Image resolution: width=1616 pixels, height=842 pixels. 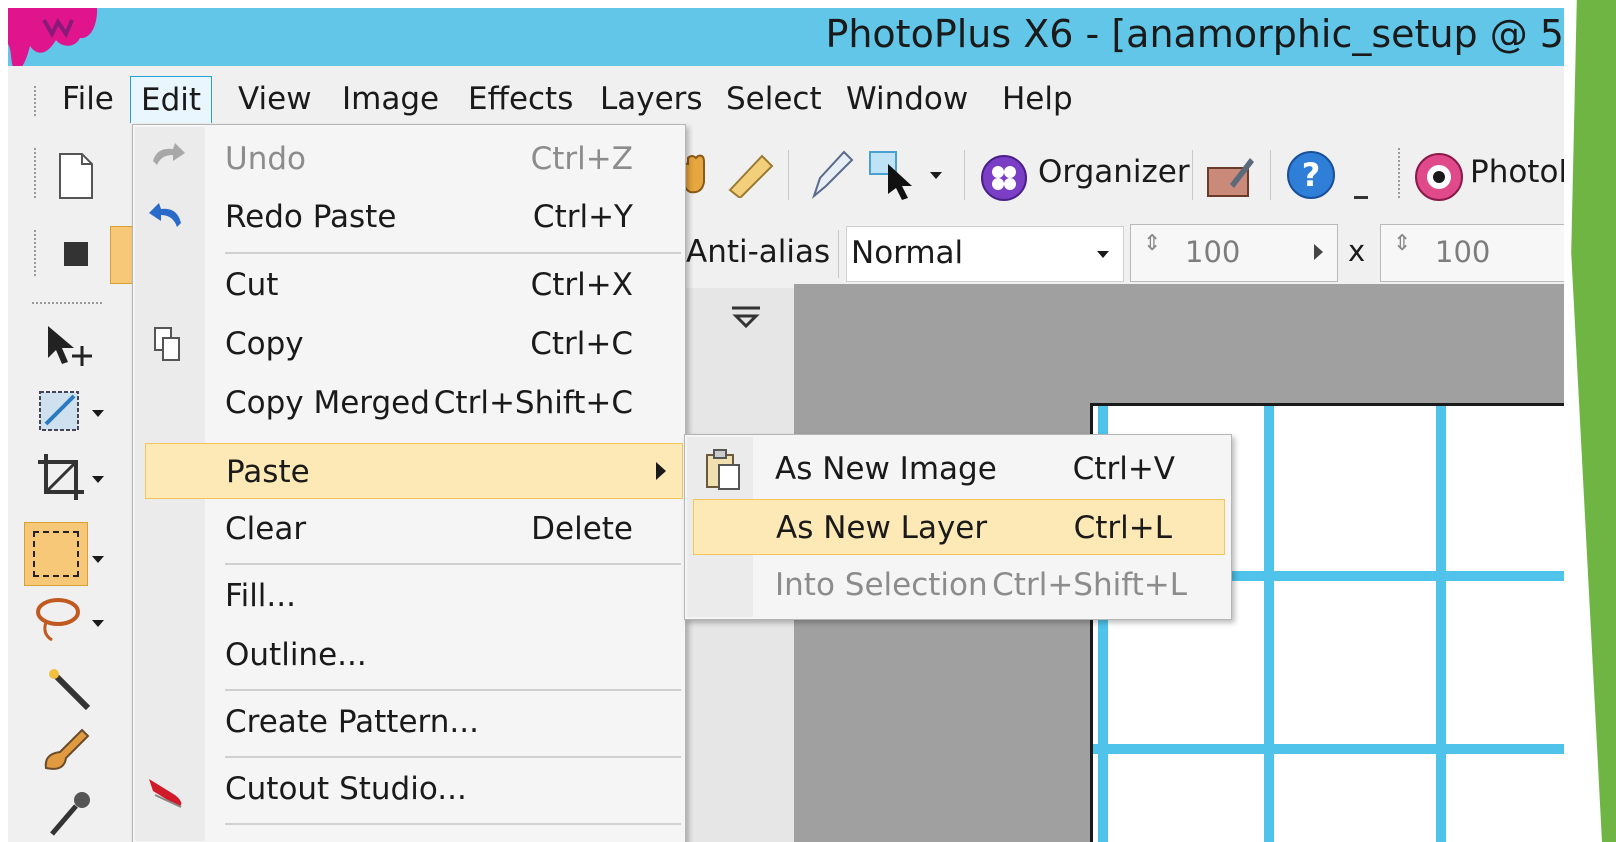 What do you see at coordinates (1439, 177) in the screenshot?
I see `photo-lab-icon` at bounding box center [1439, 177].